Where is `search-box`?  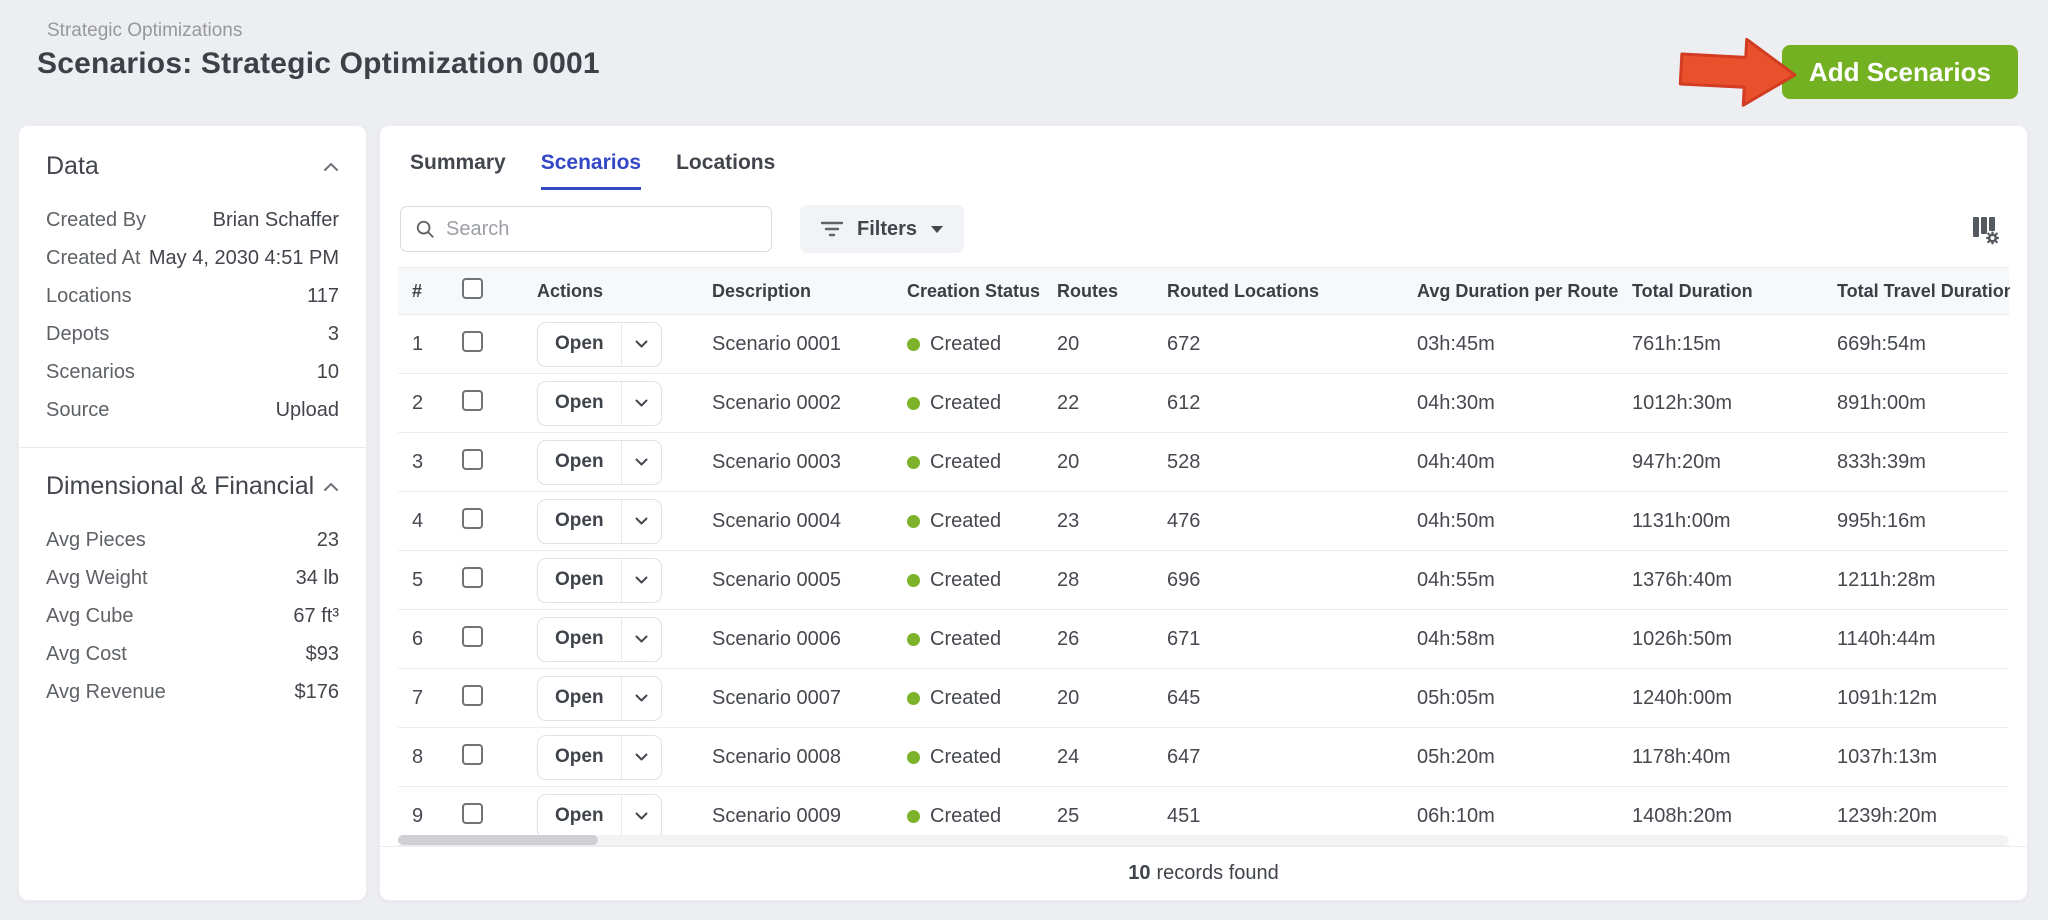 search-box is located at coordinates (586, 229).